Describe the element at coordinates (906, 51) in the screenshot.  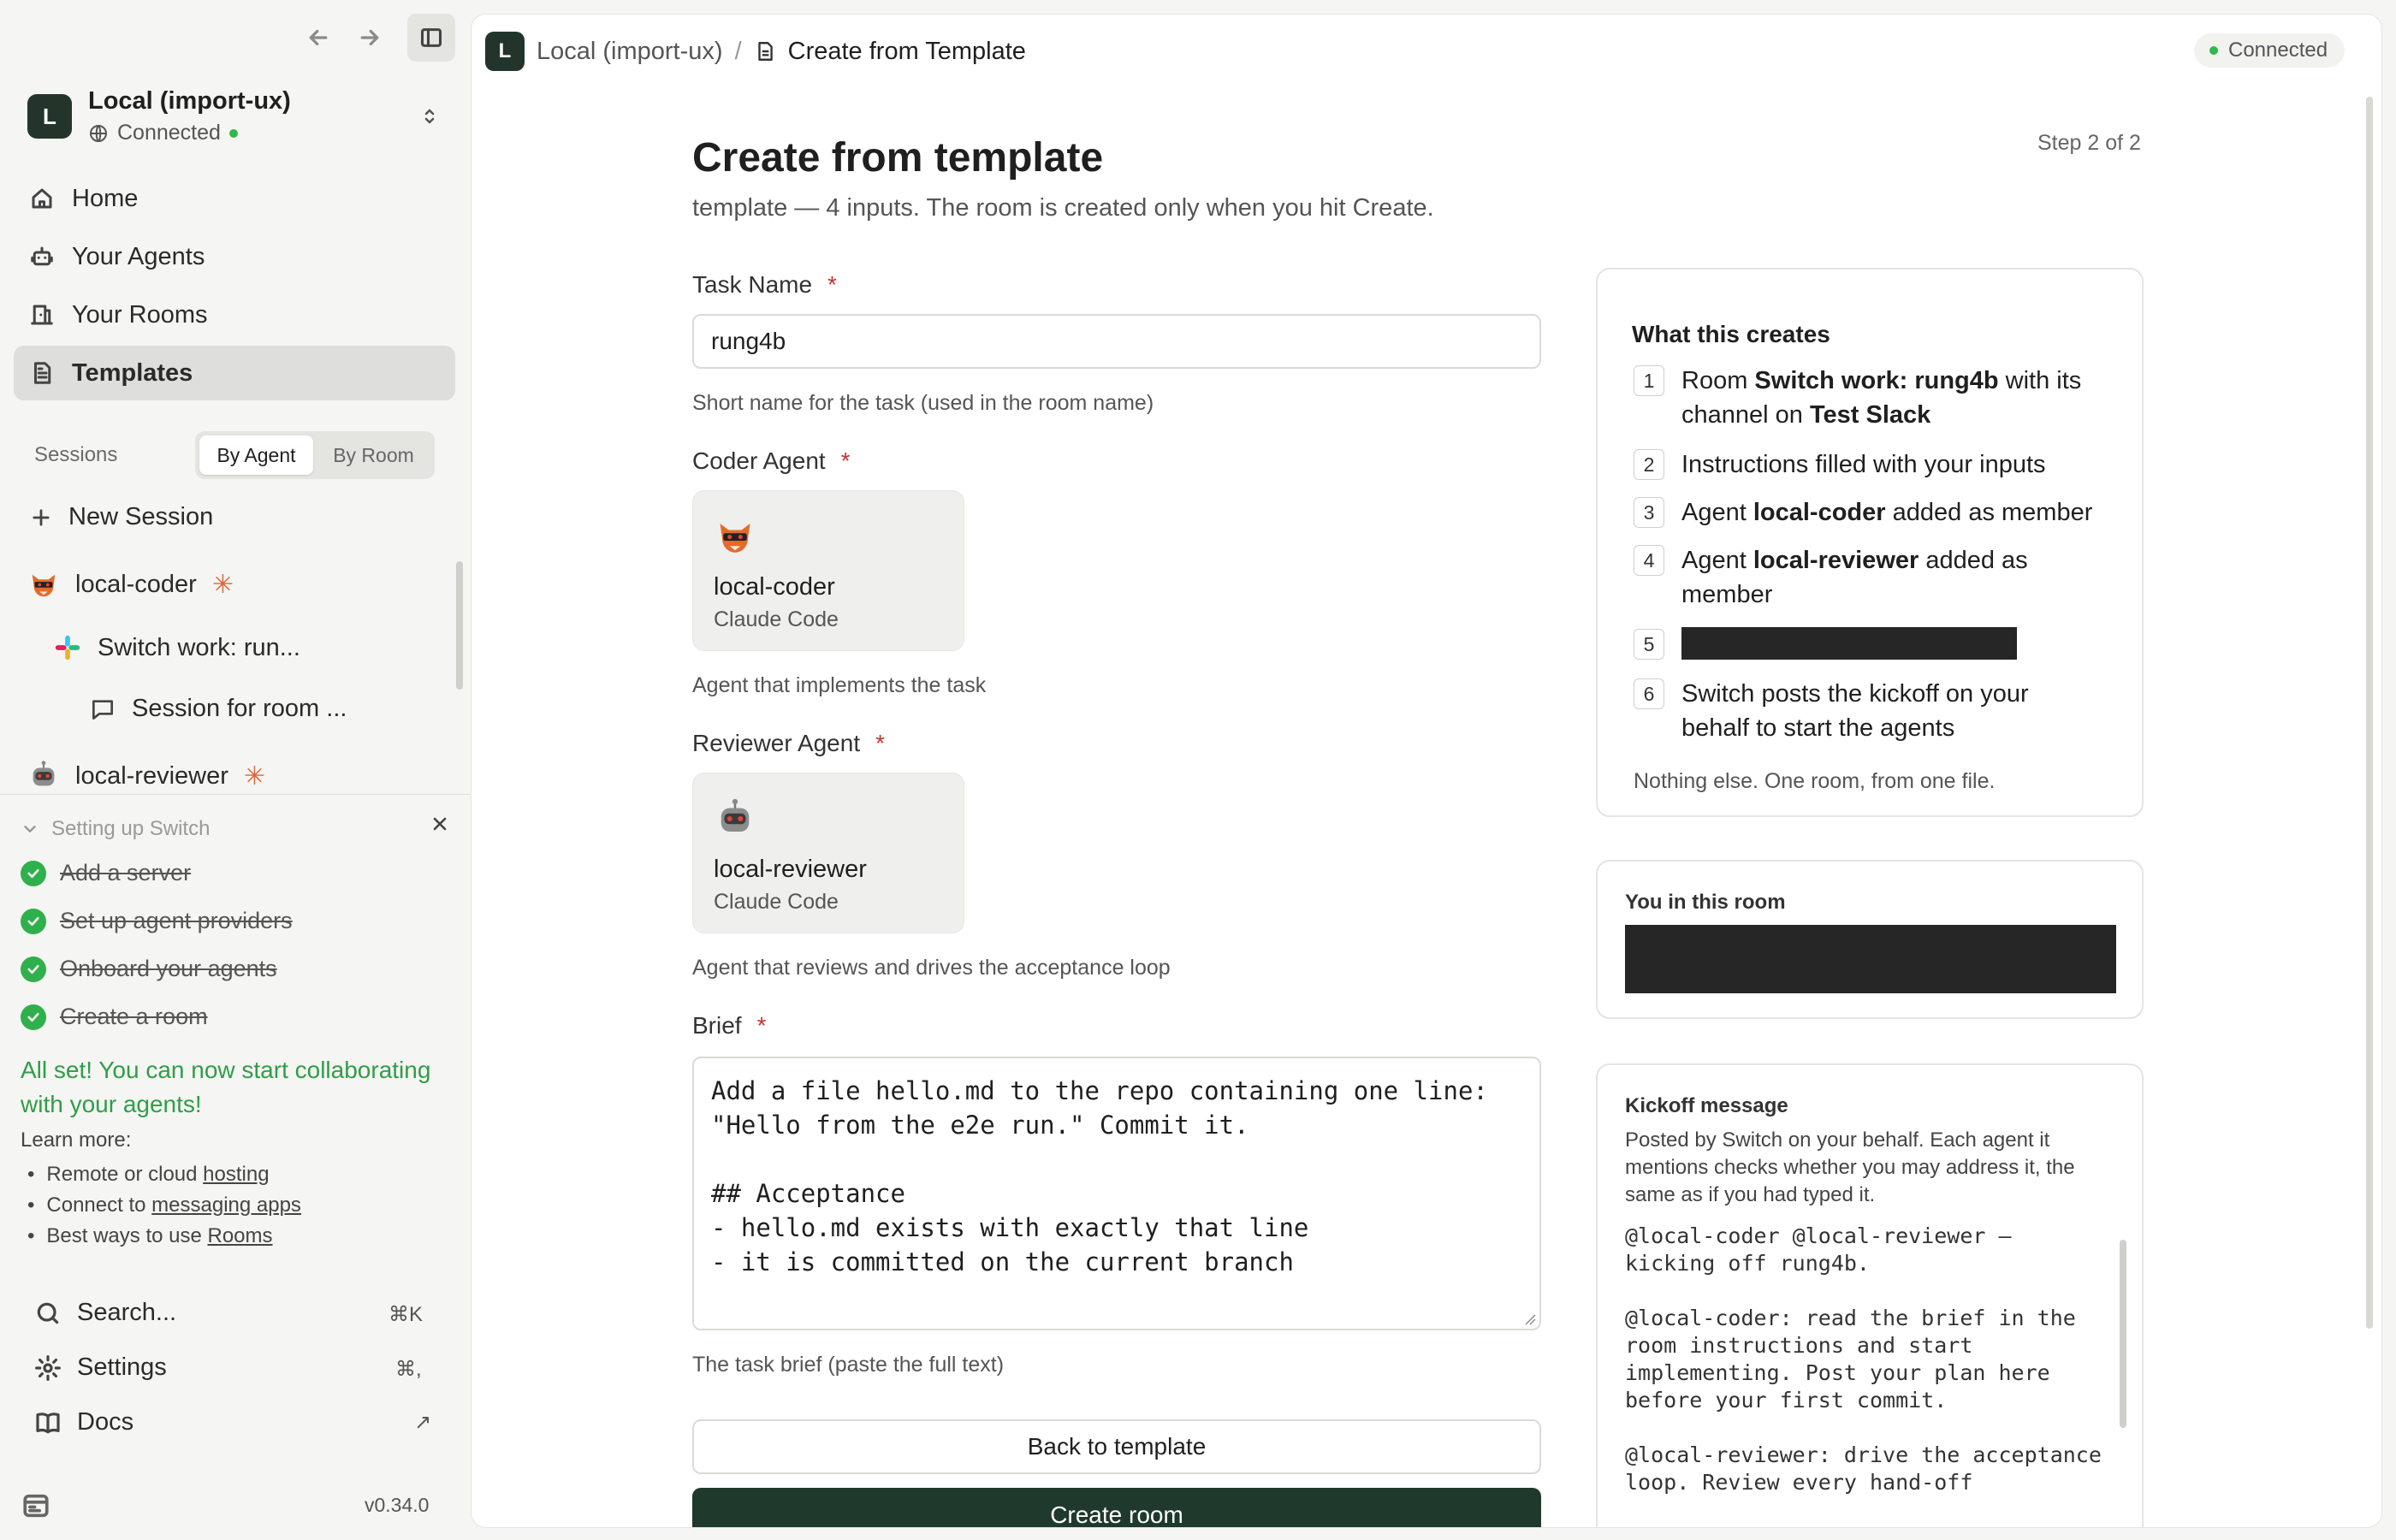
I see `breadcrumb-current: Create from Template` at that location.